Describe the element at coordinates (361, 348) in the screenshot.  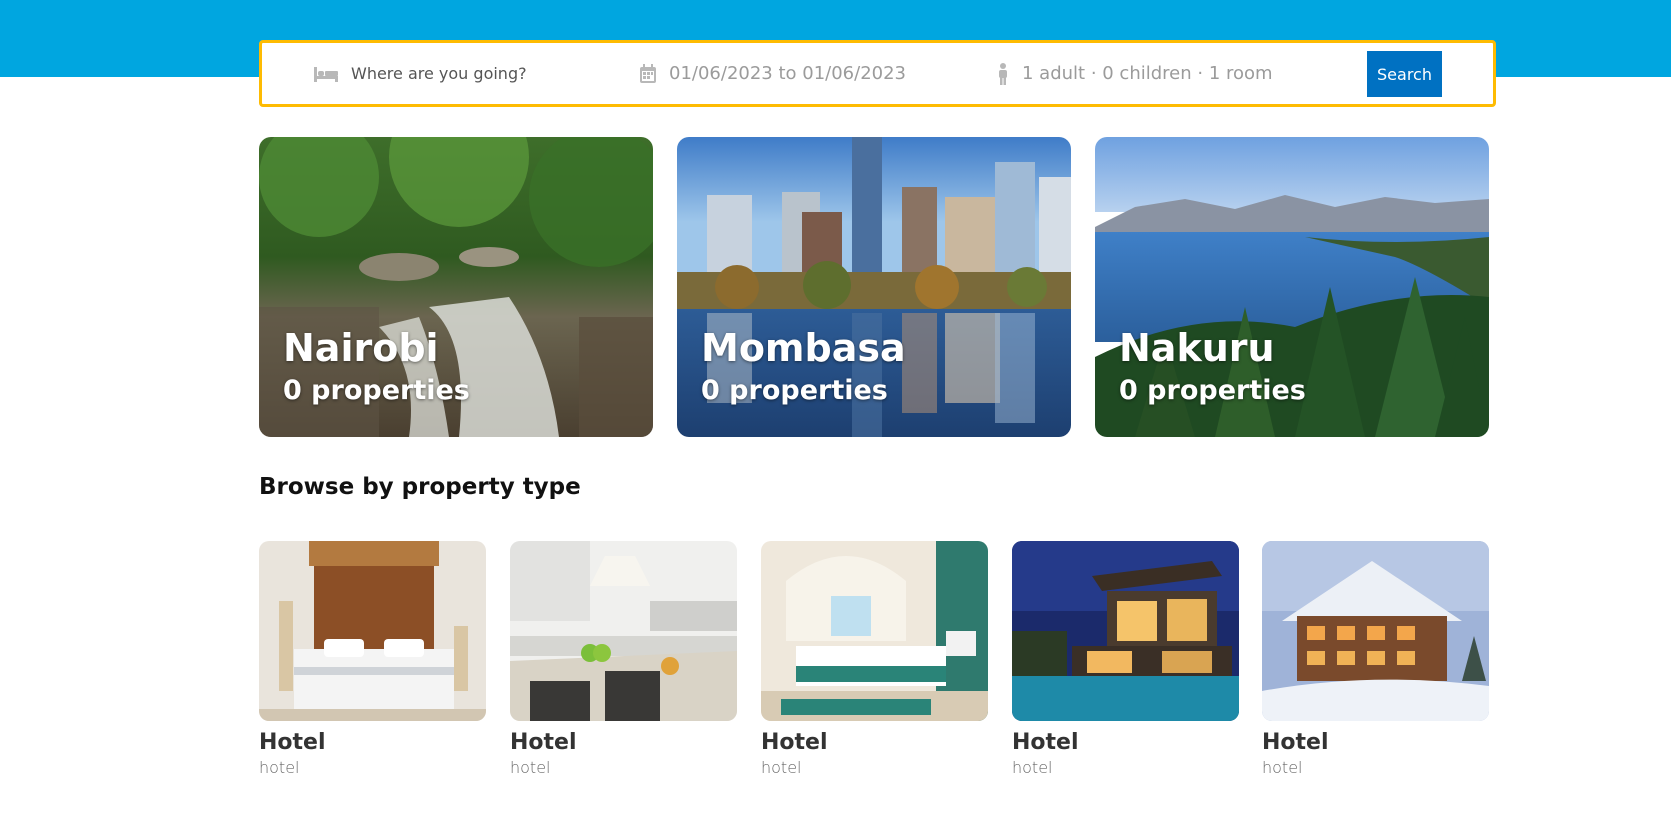
I see `city-name: Nairobi` at that location.